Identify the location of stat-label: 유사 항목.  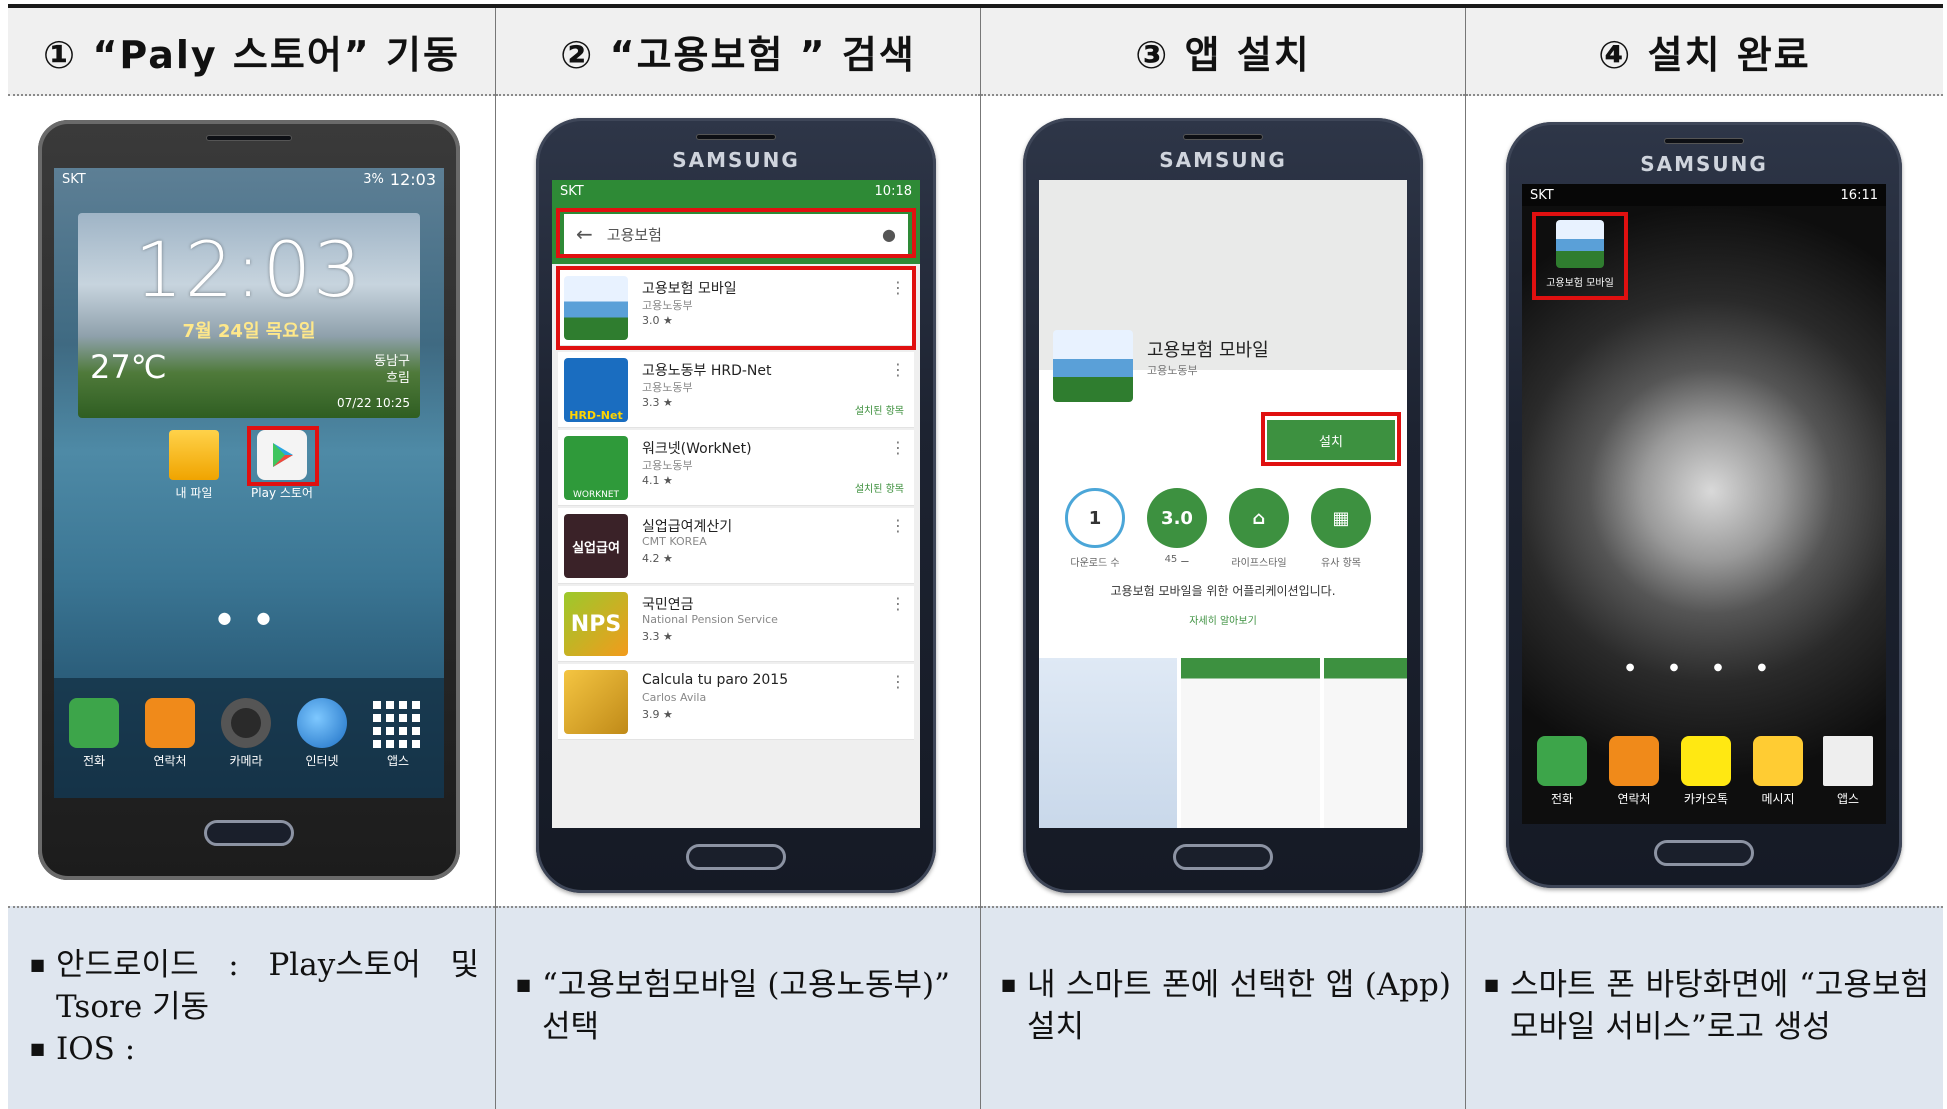
(1341, 563).